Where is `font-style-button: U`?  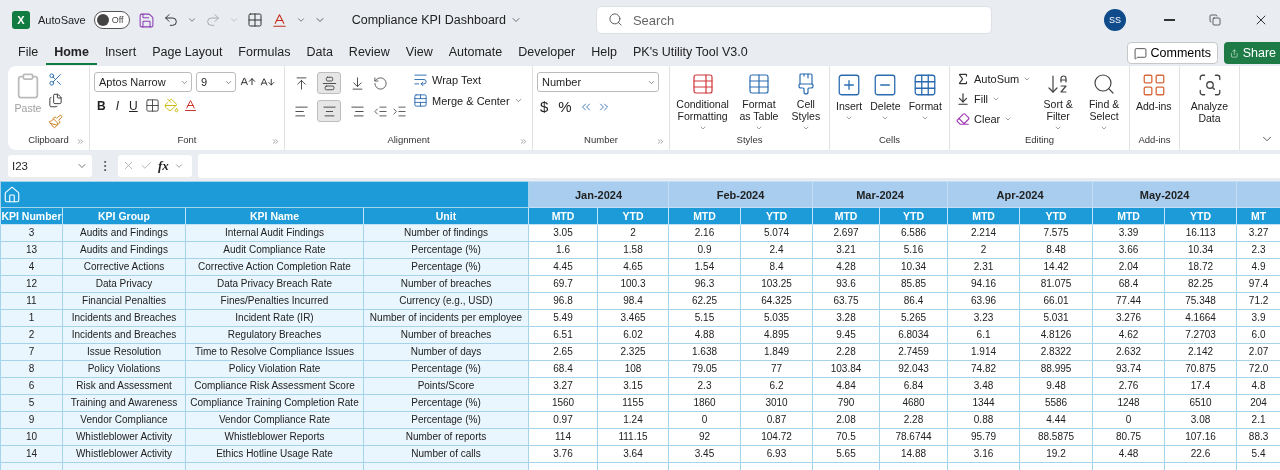
font-style-button: U is located at coordinates (133, 105).